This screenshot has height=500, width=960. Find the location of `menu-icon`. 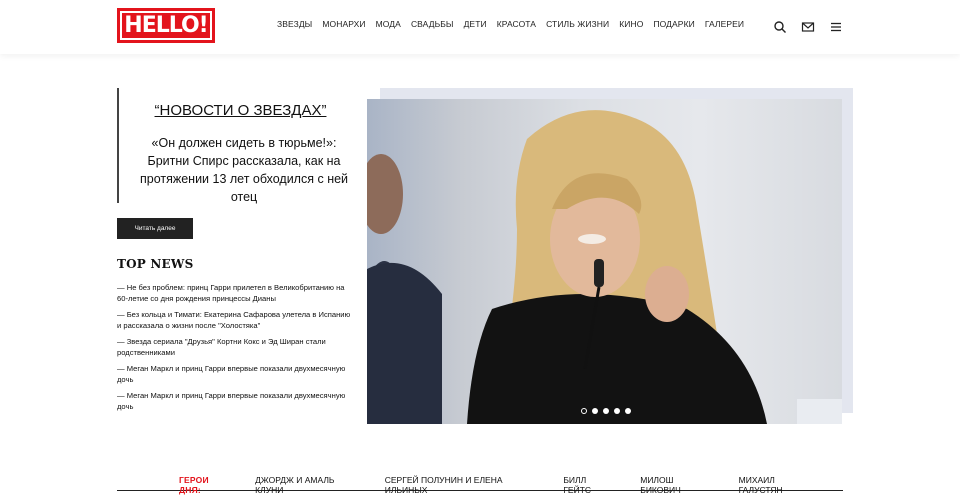

menu-icon is located at coordinates (836, 27).